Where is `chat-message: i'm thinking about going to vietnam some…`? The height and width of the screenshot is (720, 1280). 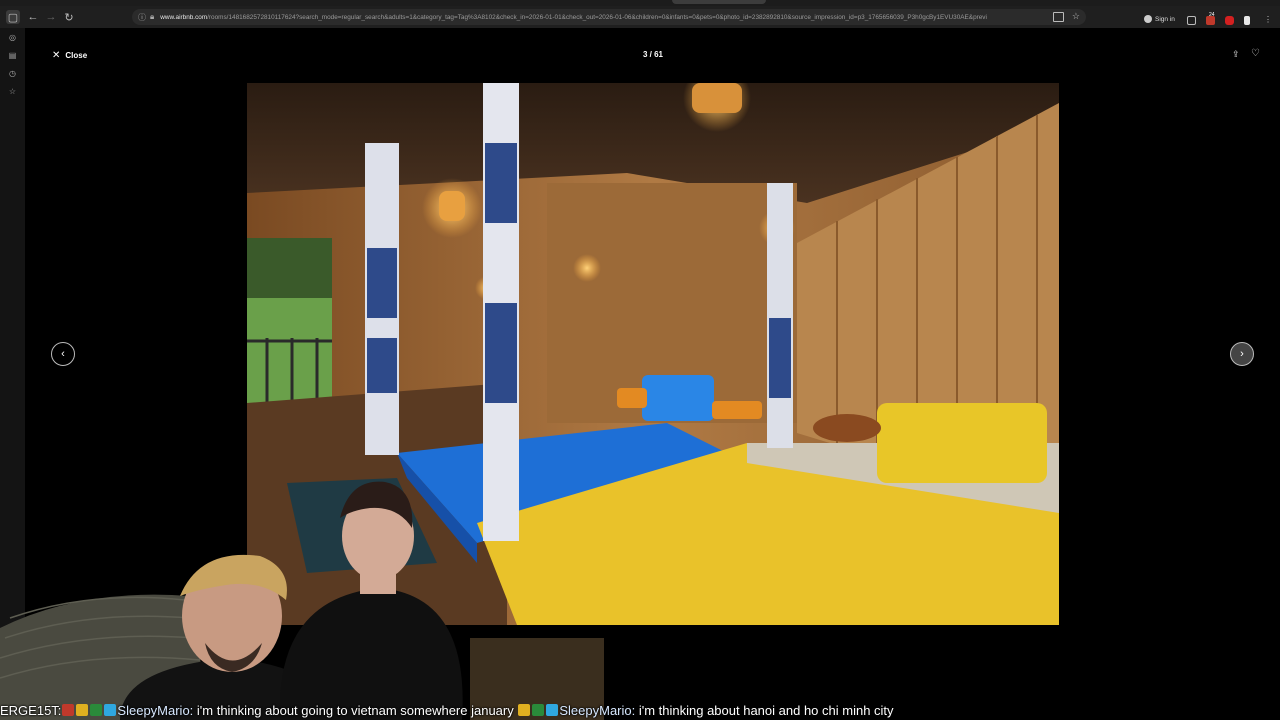
chat-message: i'm thinking about going to vietnam some… is located at coordinates (355, 710).